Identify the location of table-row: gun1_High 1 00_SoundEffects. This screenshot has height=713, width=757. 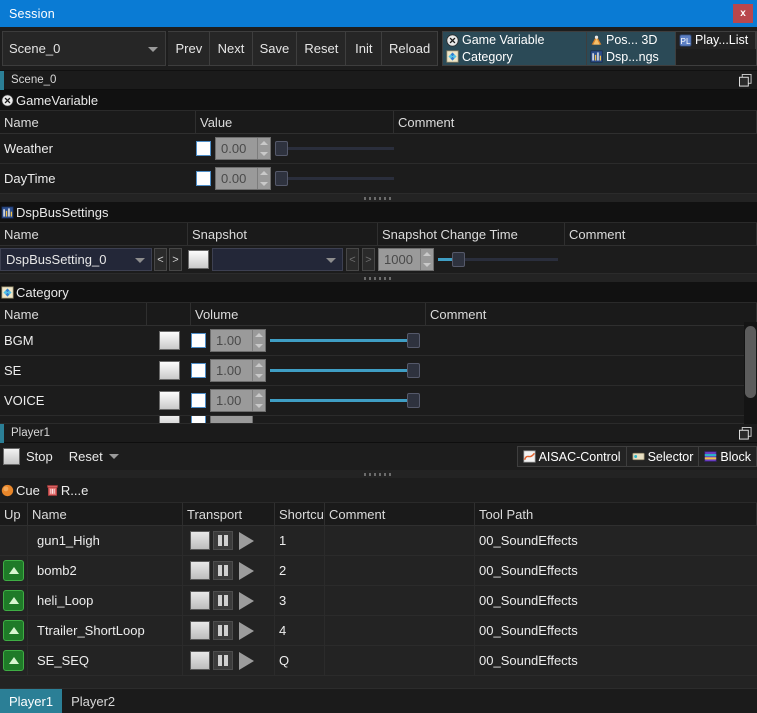
(378, 540).